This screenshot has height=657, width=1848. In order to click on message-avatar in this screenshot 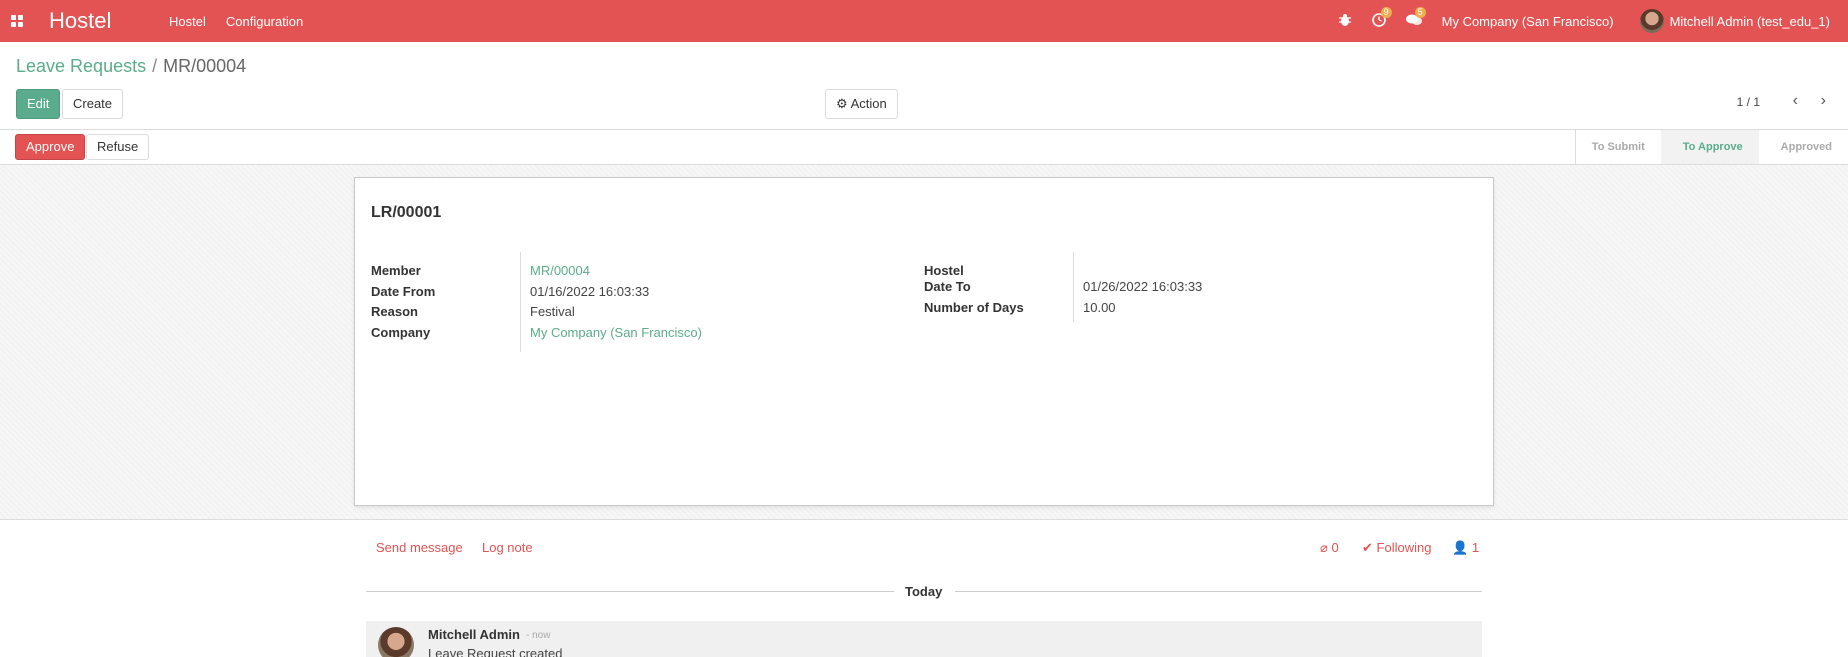, I will do `click(396, 642)`.